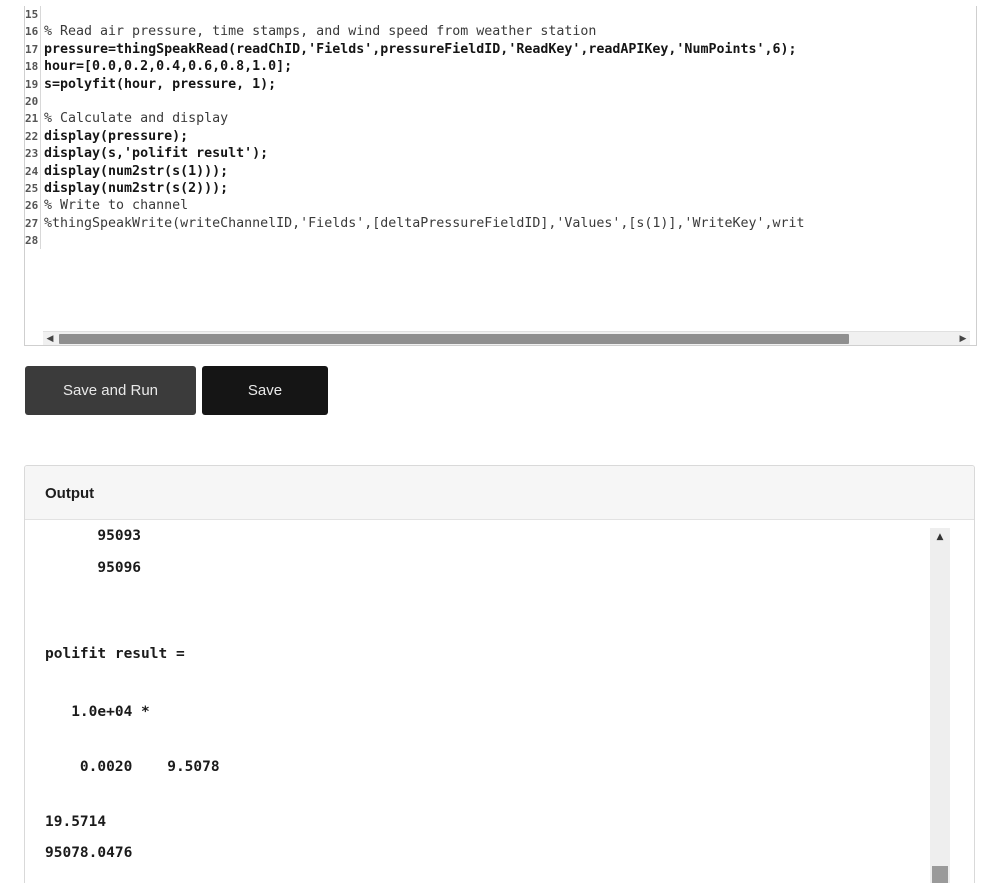 The image size is (983, 883). Describe the element at coordinates (33, 223) in the screenshot. I see `line-number: 27` at that location.